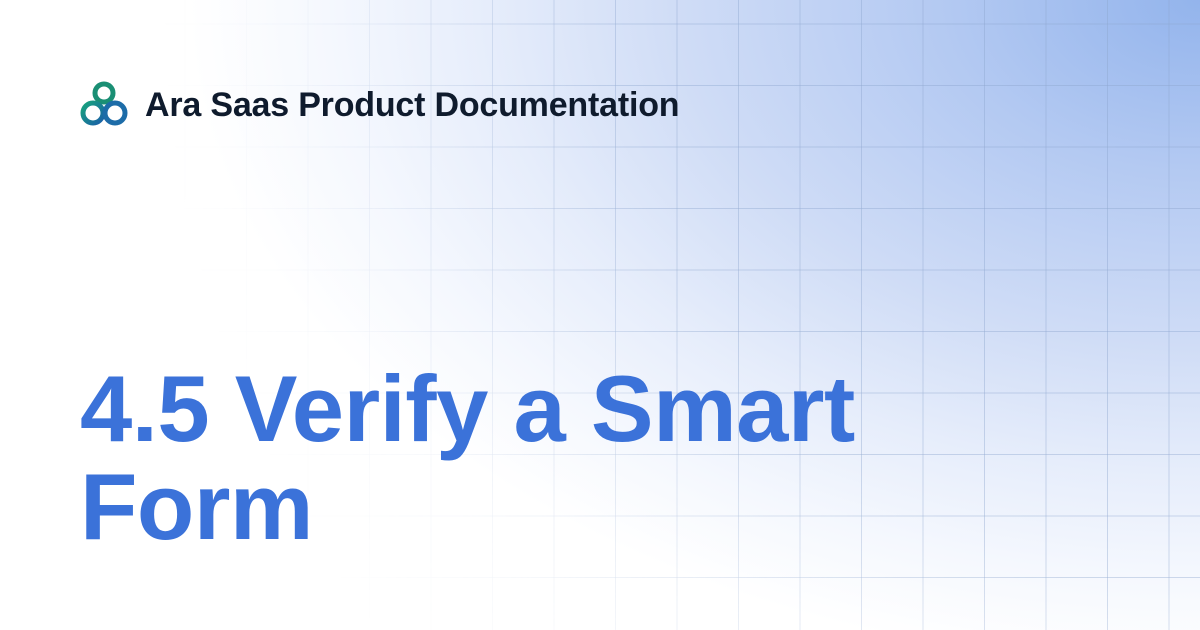  What do you see at coordinates (104, 103) in the screenshot?
I see `linked-loops-logo-icon` at bounding box center [104, 103].